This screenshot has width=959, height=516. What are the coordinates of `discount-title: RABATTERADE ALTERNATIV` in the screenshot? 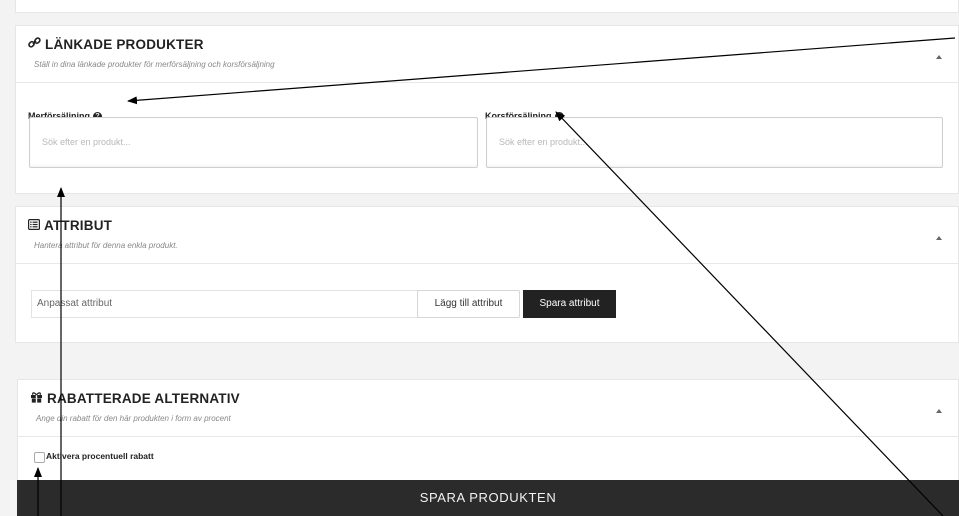 It's located at (135, 398).